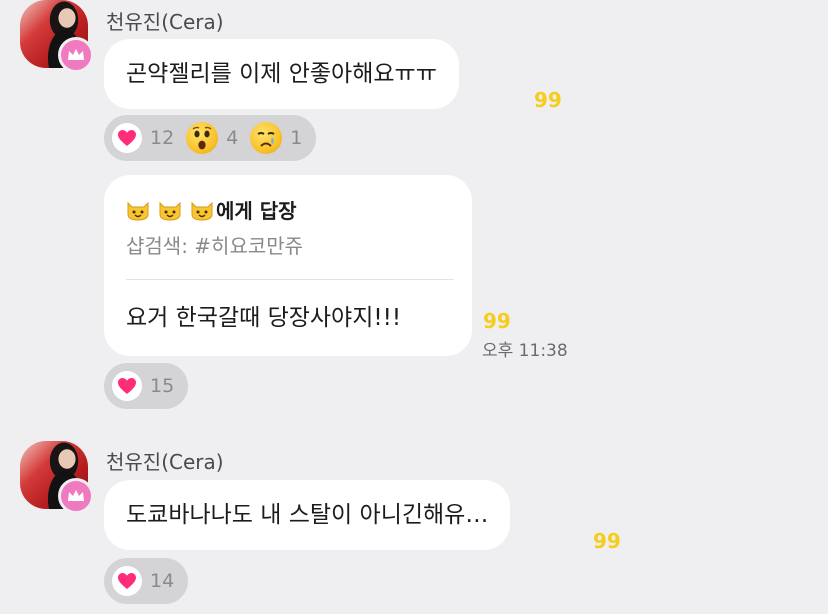 This screenshot has width=828, height=614. I want to click on reaction-count: 15, so click(162, 386).